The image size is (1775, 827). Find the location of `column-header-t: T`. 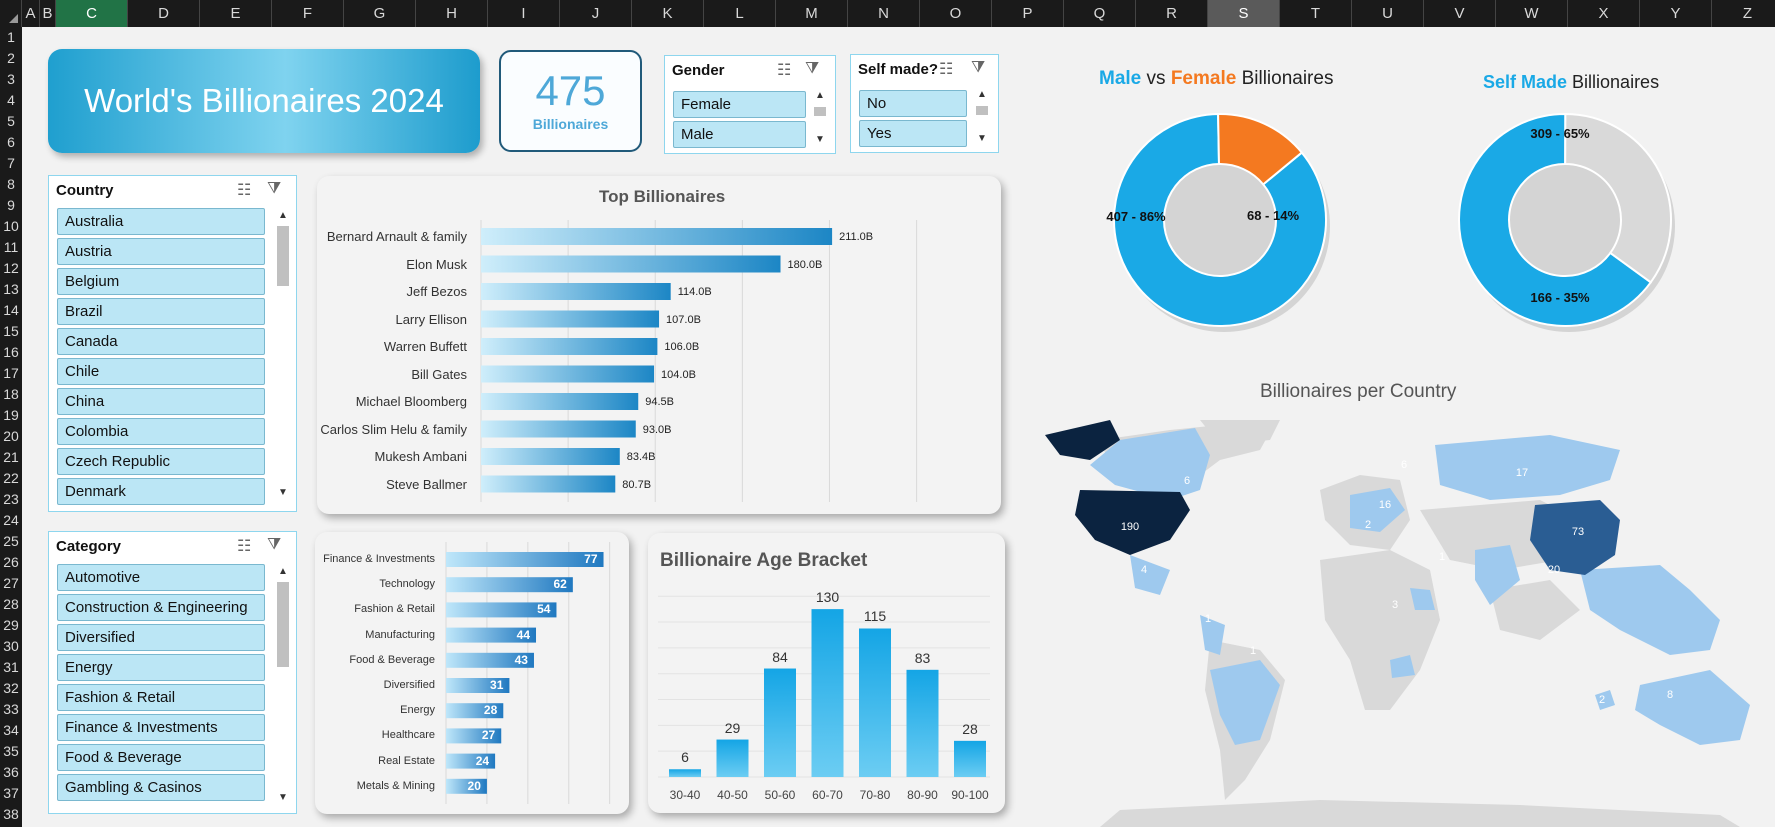

column-header-t: T is located at coordinates (1316, 13).